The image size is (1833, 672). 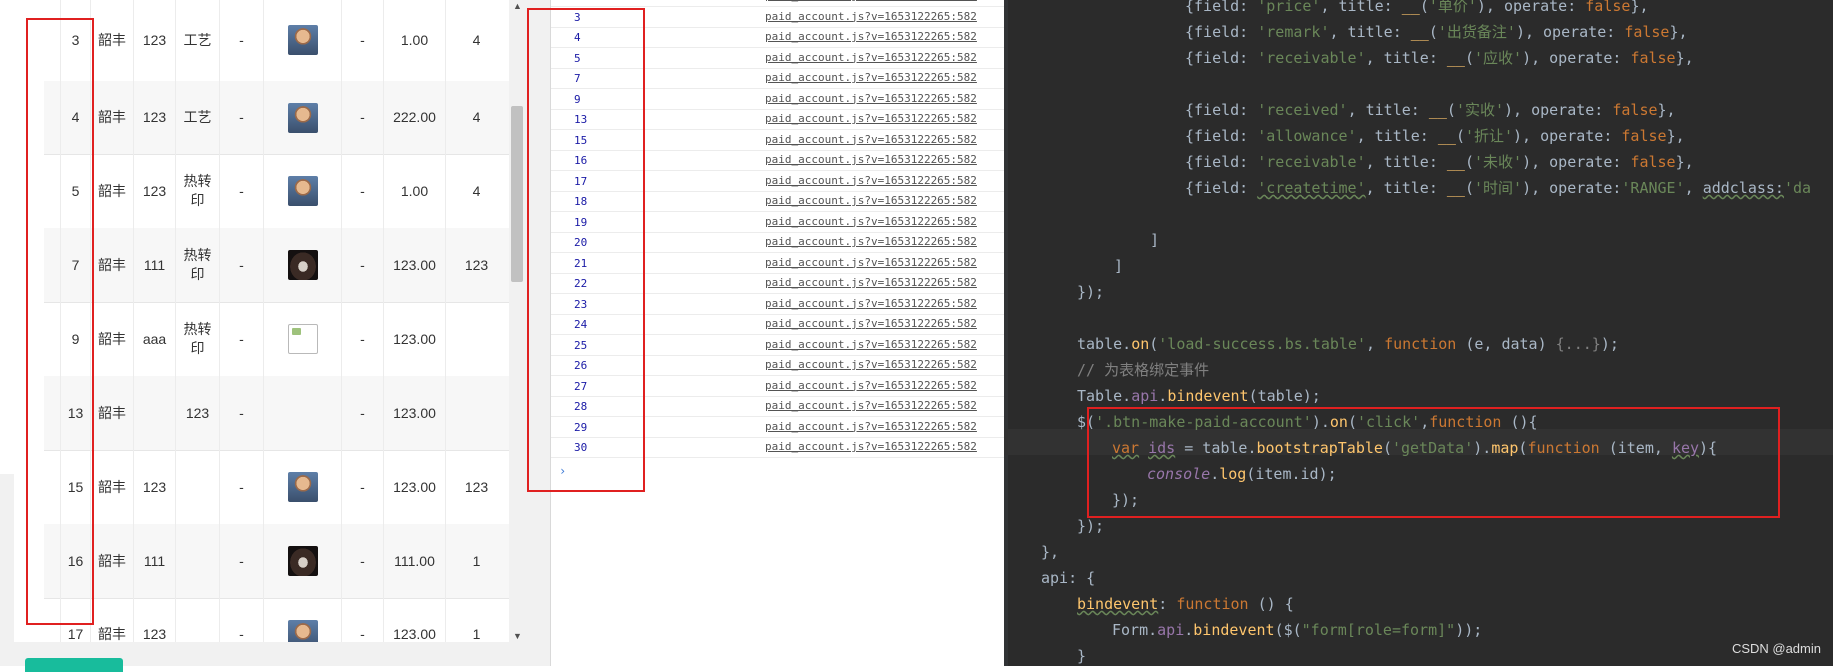 What do you see at coordinates (154, 117) in the screenshot?
I see `cell-code-text: 123` at bounding box center [154, 117].